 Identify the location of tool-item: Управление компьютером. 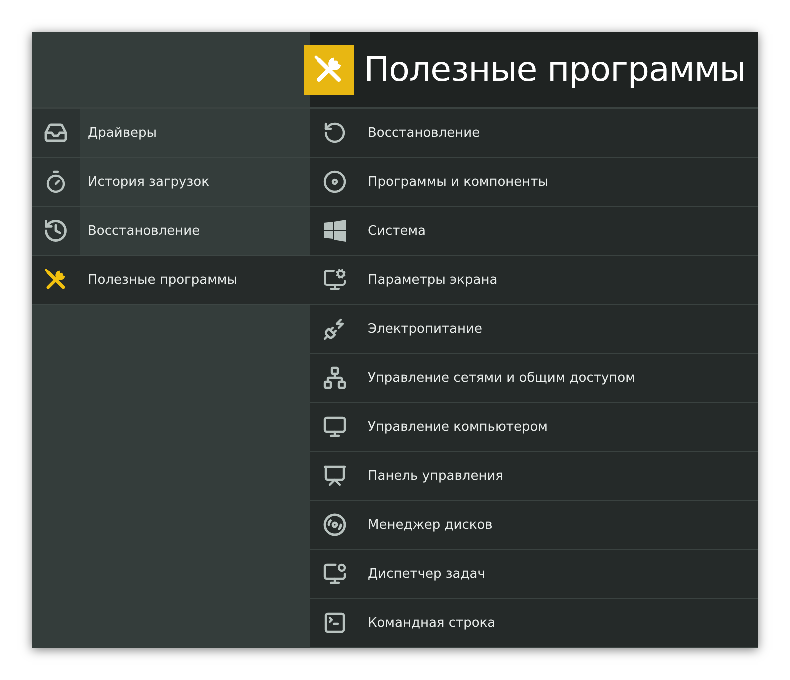
(534, 427).